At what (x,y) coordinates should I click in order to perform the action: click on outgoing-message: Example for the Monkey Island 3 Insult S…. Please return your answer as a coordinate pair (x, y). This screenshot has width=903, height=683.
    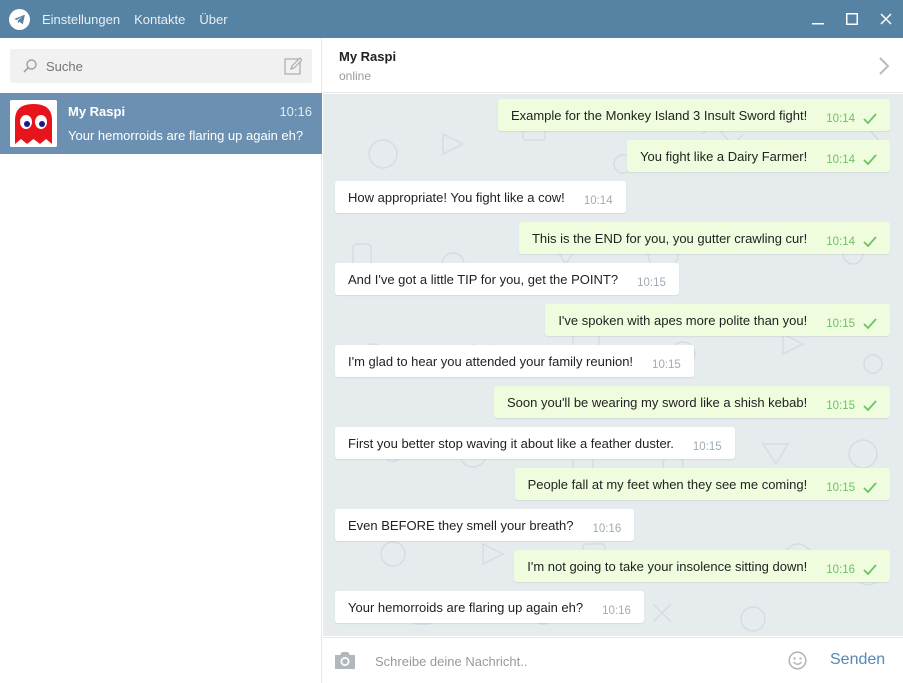
    Looking at the image, I should click on (693, 115).